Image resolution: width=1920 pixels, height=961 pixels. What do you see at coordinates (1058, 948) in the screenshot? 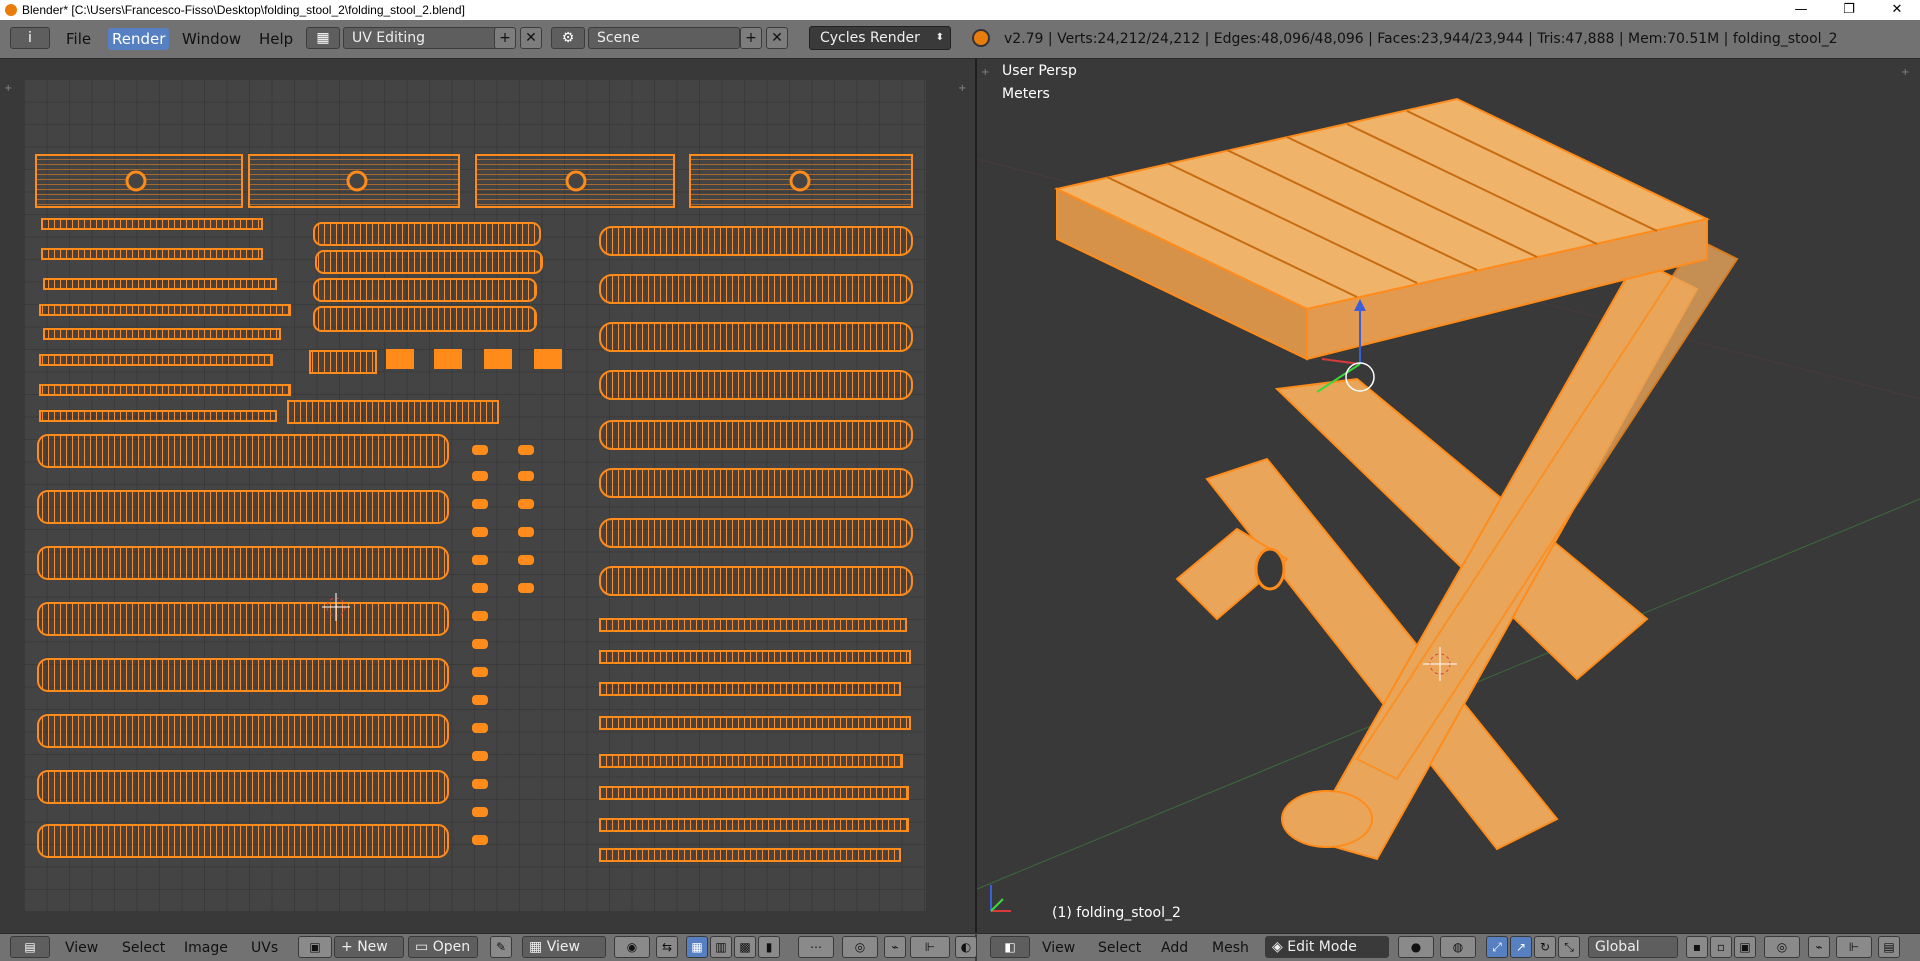
I see `3d-menu-view: View` at bounding box center [1058, 948].